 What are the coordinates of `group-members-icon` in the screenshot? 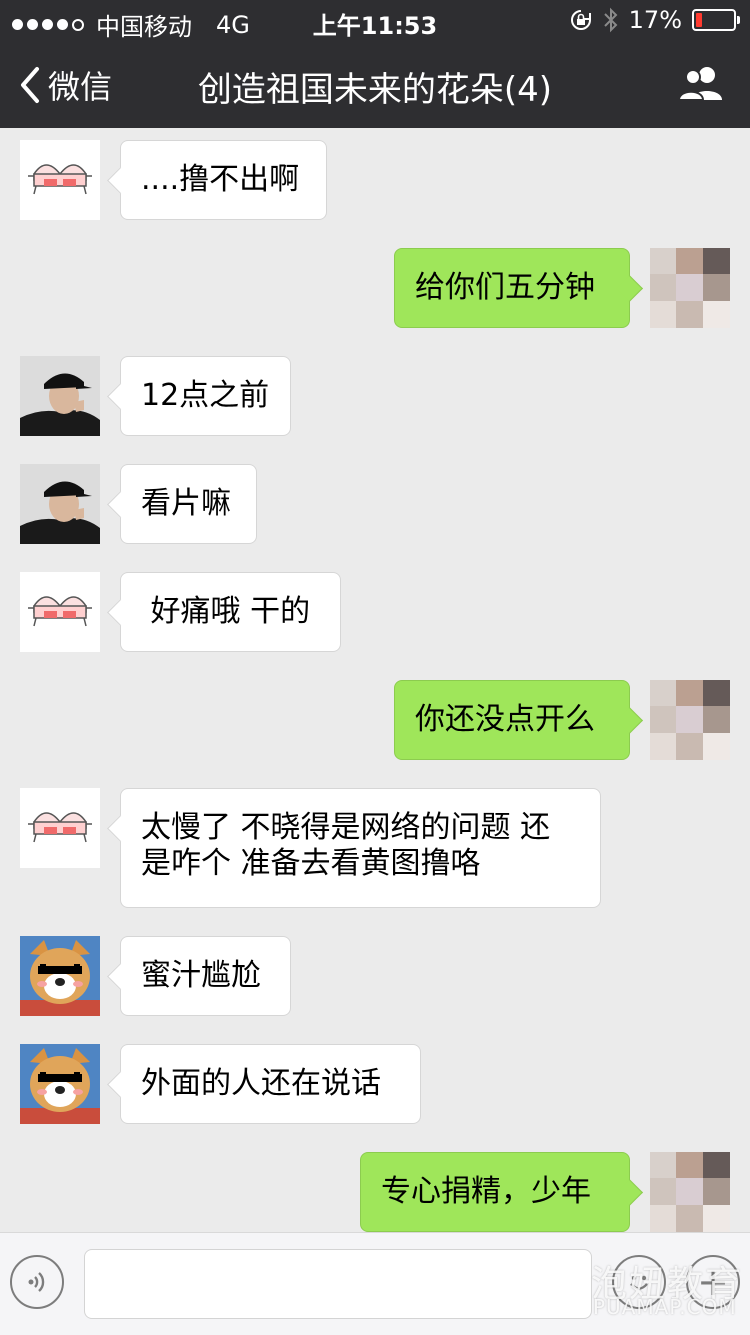 It's located at (699, 84).